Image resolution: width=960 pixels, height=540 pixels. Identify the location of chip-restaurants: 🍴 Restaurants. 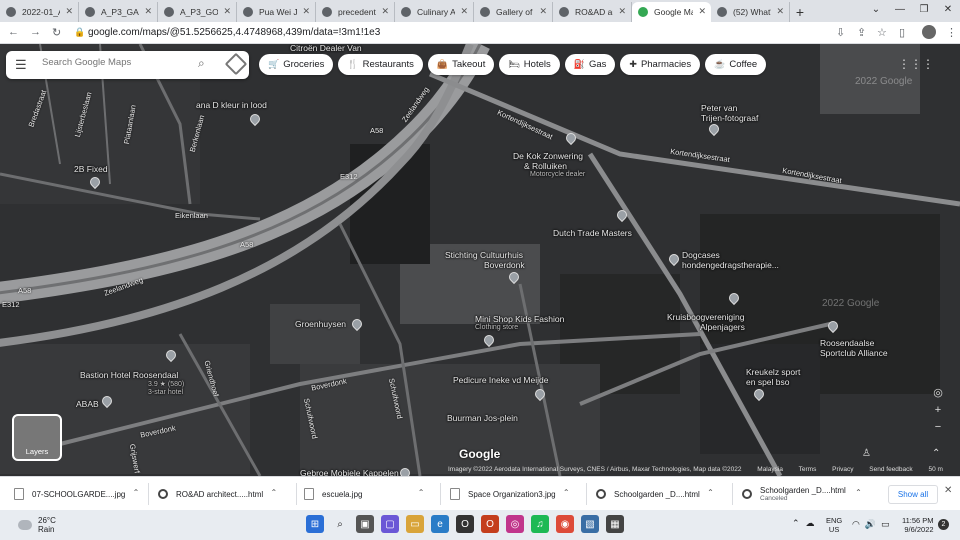
(380, 64).